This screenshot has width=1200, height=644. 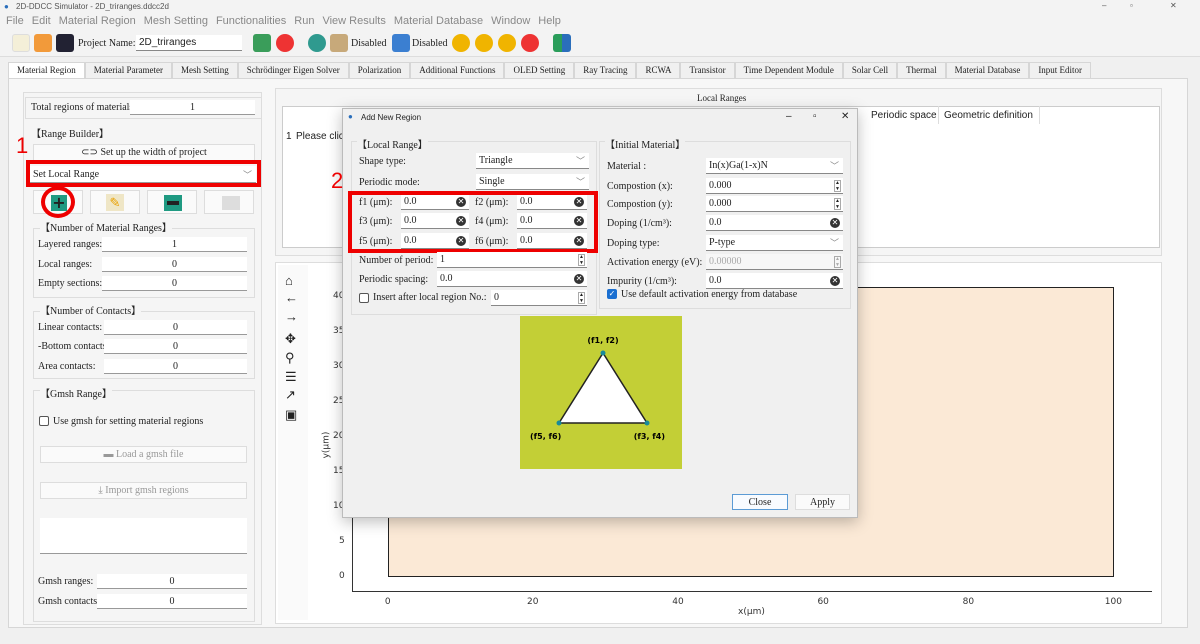 What do you see at coordinates (539, 298) in the screenshot?
I see `insert-after-input: 0 ▲ ▼` at bounding box center [539, 298].